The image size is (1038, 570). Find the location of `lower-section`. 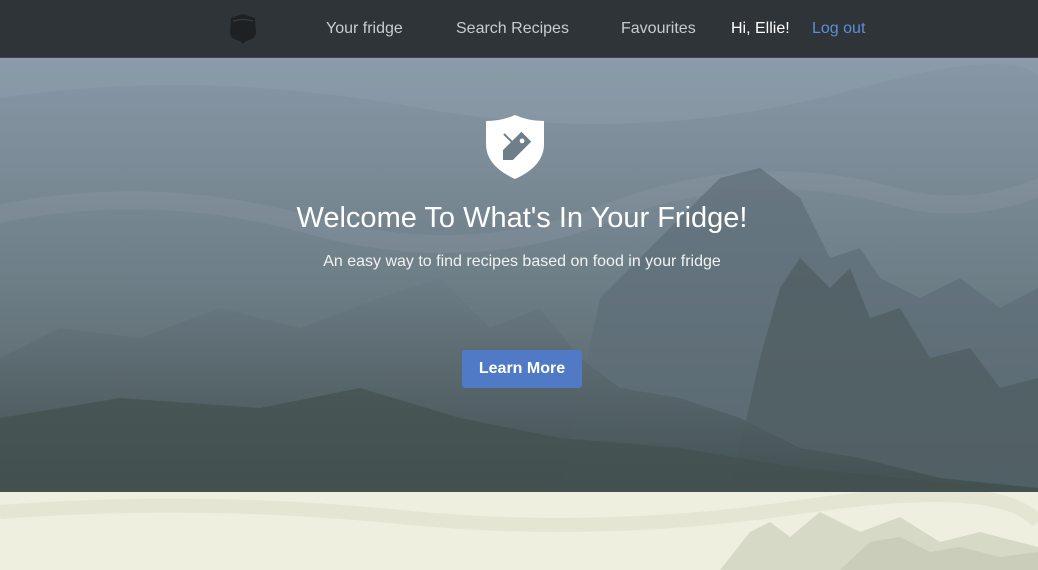

lower-section is located at coordinates (519, 531).